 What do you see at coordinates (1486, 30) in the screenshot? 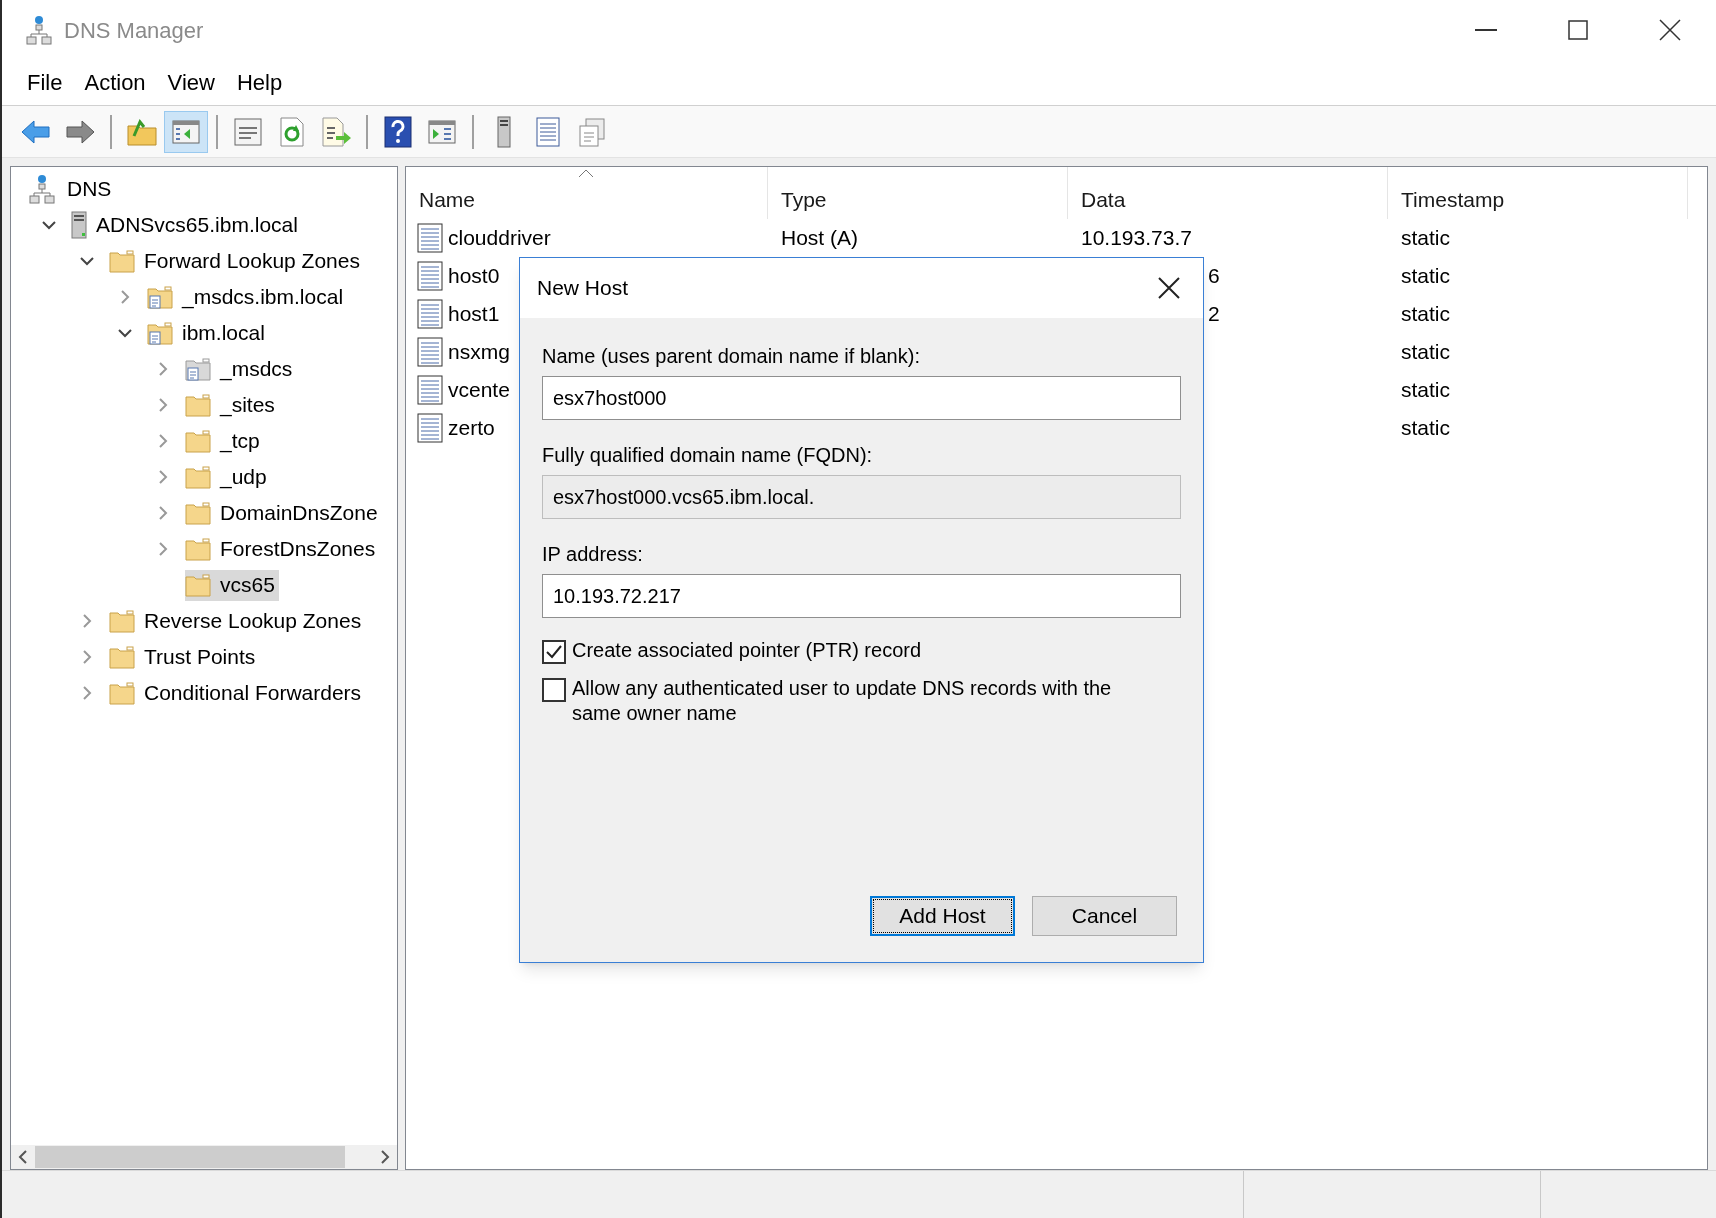
I see `minimize-icon` at bounding box center [1486, 30].